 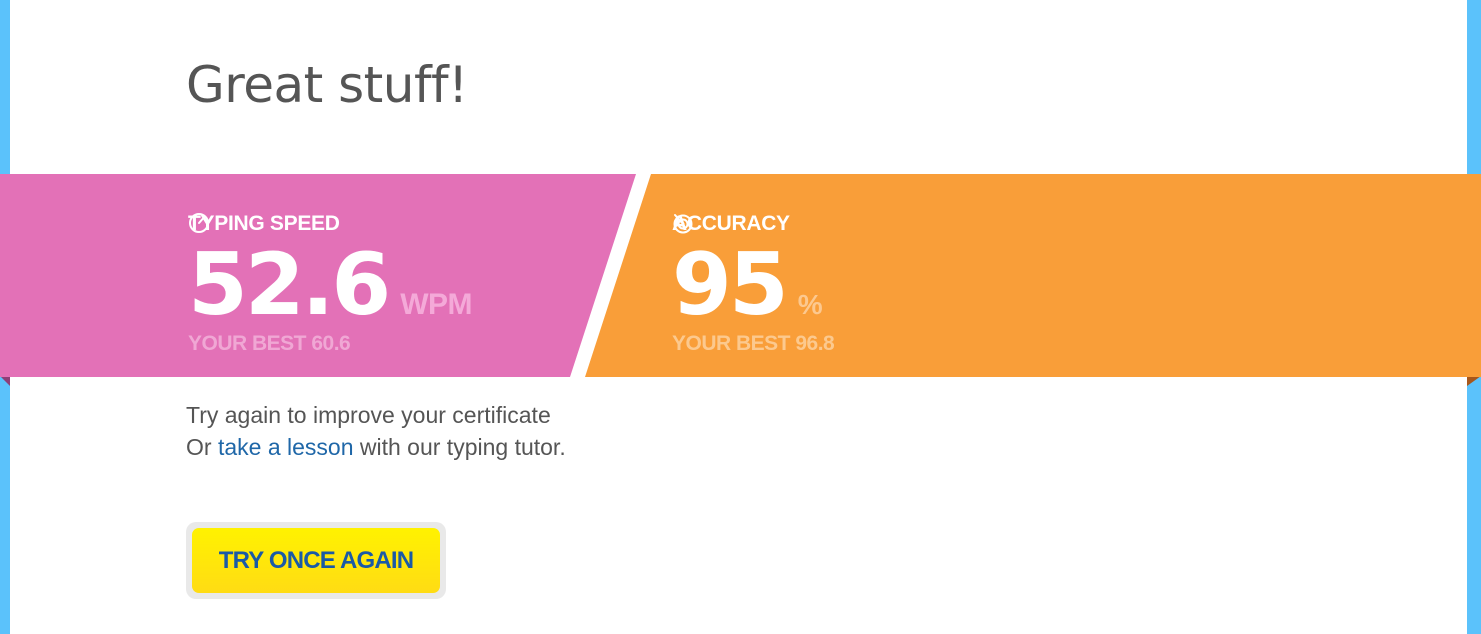 I want to click on typing-speed-heading: TYPING SPEED, so click(x=264, y=224).